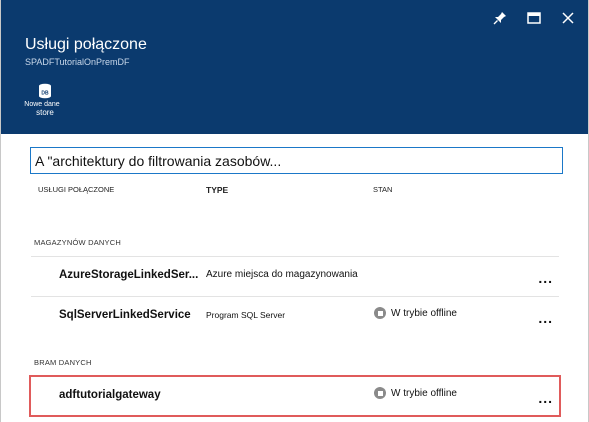  What do you see at coordinates (282, 274) in the screenshot?
I see `linked-service-type: Azure miejsca do magazynowania` at bounding box center [282, 274].